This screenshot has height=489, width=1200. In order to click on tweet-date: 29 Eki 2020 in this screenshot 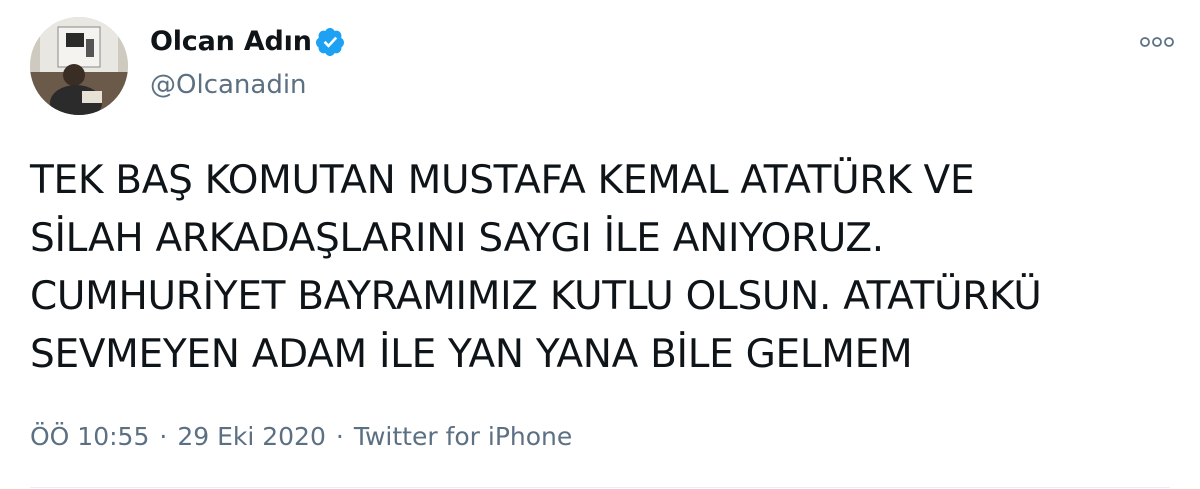, I will do `click(251, 437)`.